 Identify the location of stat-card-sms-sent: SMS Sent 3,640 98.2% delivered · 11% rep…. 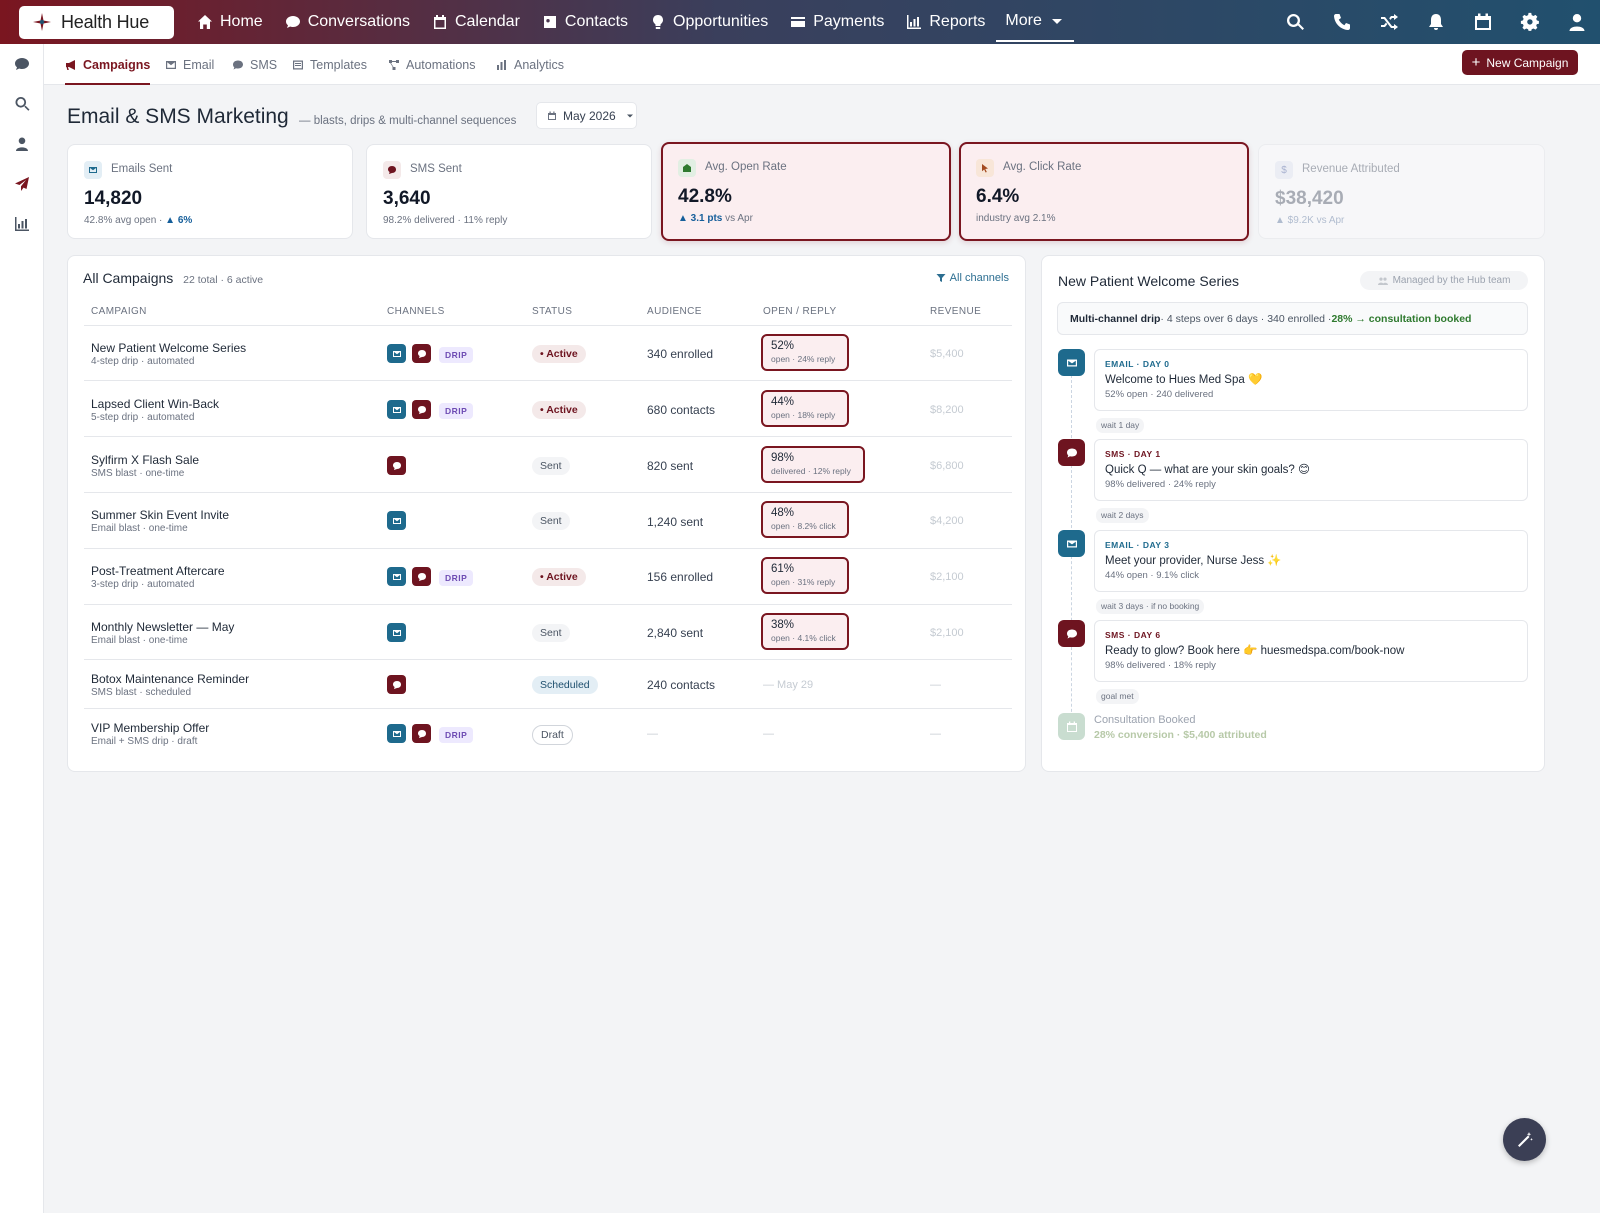
(509, 191).